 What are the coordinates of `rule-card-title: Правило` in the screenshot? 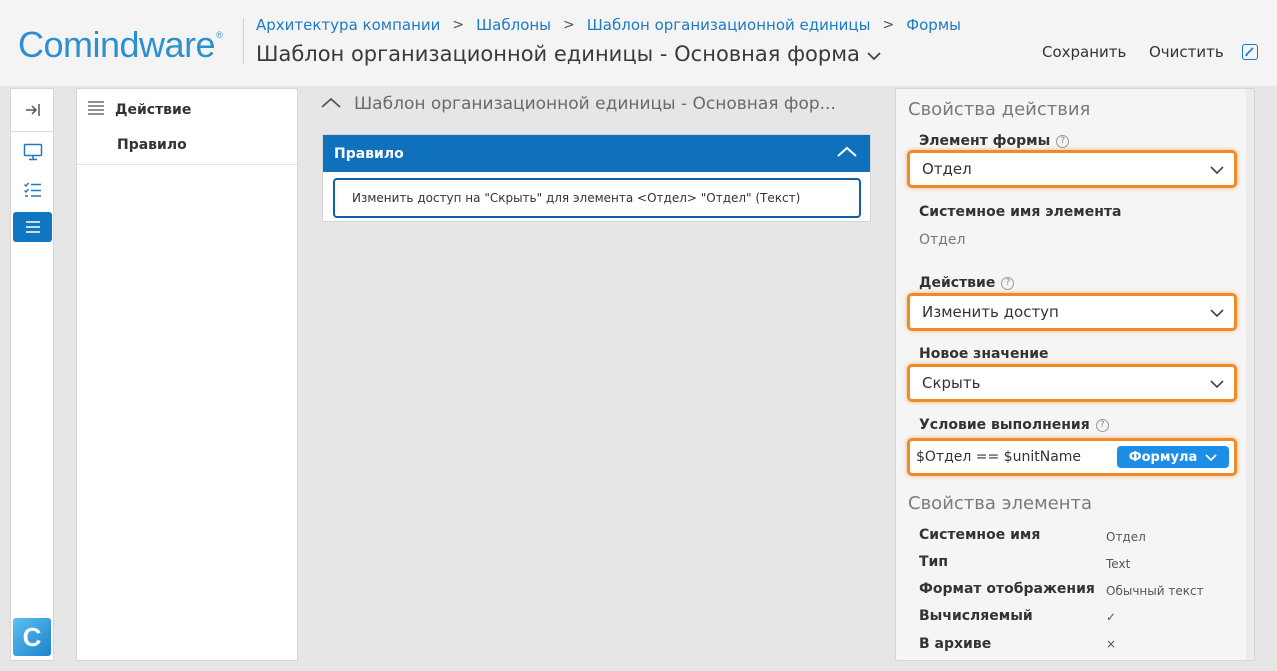 It's located at (369, 153).